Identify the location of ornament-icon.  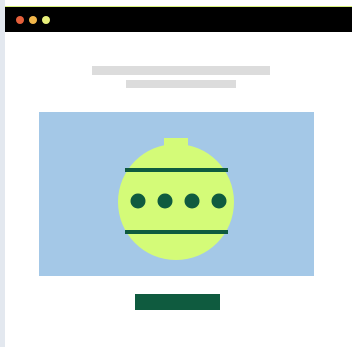
(176, 199).